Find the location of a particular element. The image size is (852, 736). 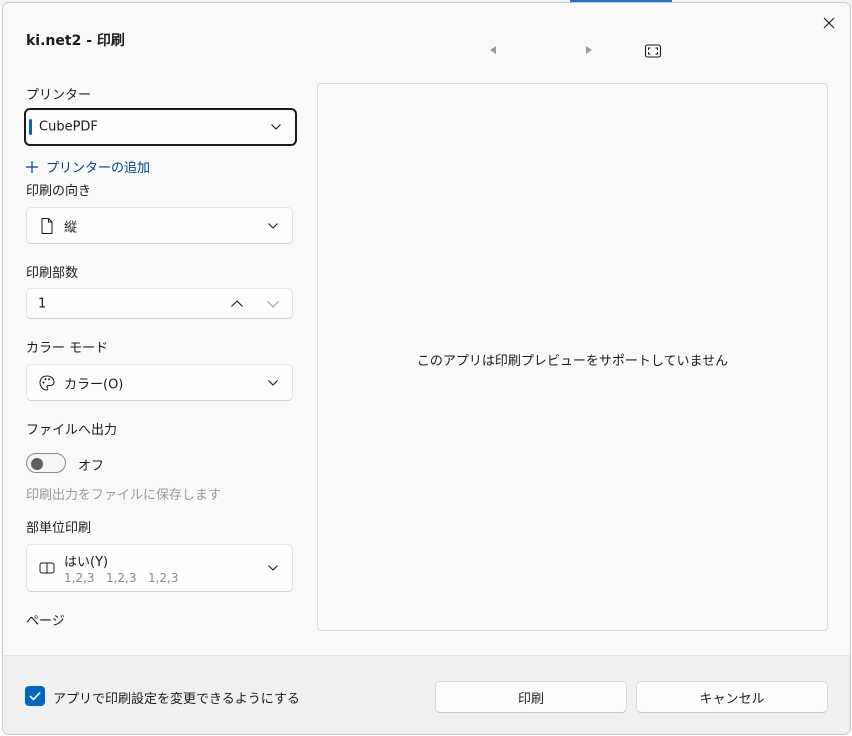

close-button is located at coordinates (829, 23).